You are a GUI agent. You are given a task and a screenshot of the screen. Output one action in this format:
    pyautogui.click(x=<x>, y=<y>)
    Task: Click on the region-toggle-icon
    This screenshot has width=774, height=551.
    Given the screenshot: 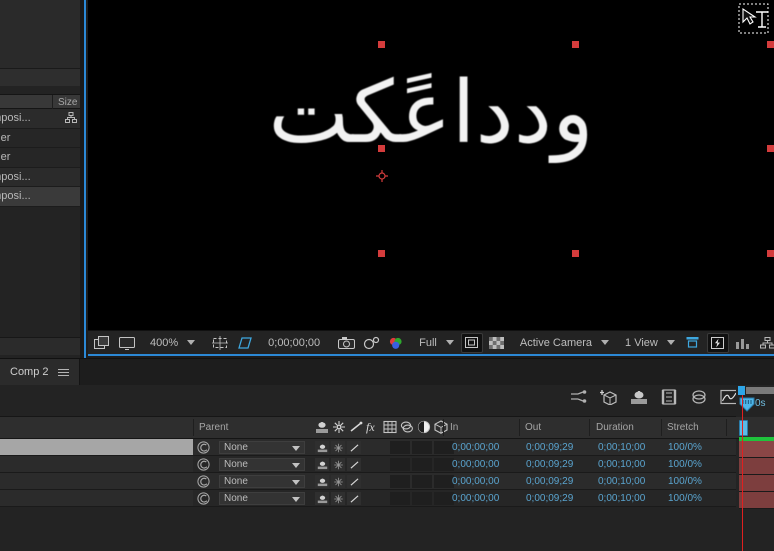 What is the action you would take?
    pyautogui.click(x=471, y=342)
    